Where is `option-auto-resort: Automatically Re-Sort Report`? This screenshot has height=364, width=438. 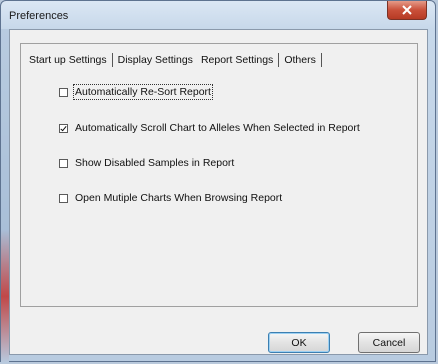 option-auto-resort: Automatically Re-Sort Report is located at coordinates (136, 92).